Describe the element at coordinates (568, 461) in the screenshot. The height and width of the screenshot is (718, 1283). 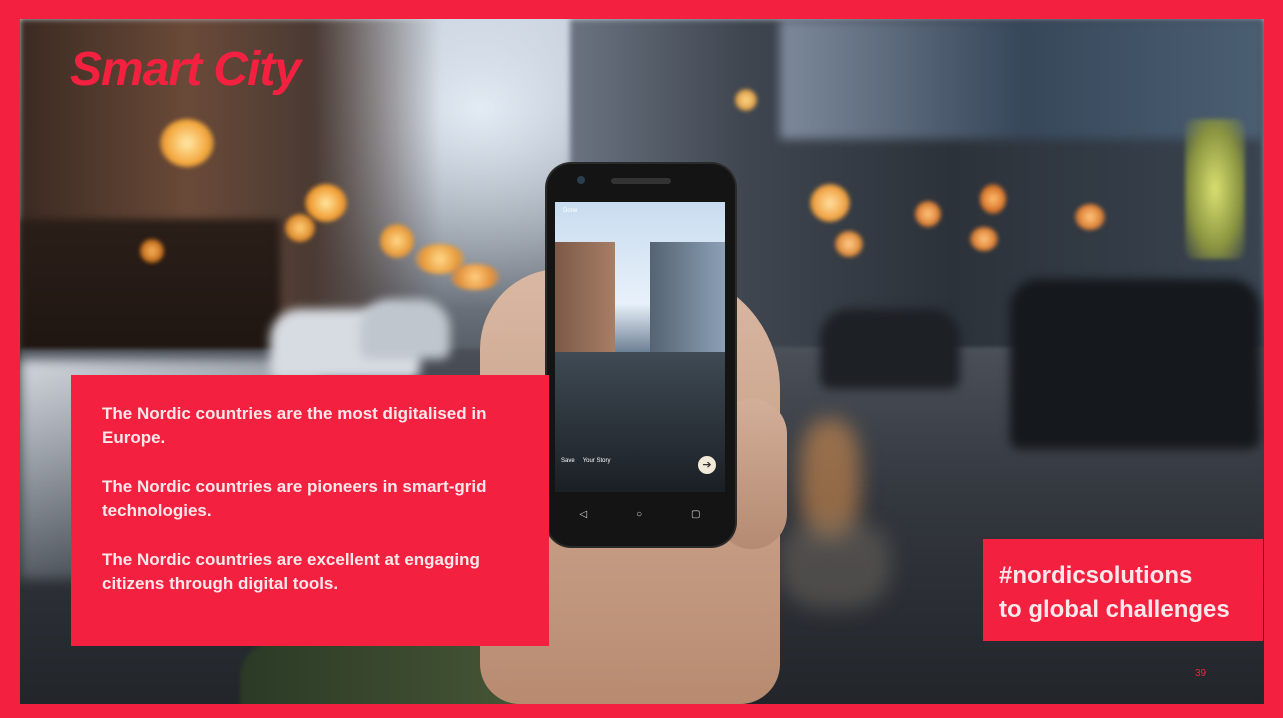
I see `save-label: Save` at that location.